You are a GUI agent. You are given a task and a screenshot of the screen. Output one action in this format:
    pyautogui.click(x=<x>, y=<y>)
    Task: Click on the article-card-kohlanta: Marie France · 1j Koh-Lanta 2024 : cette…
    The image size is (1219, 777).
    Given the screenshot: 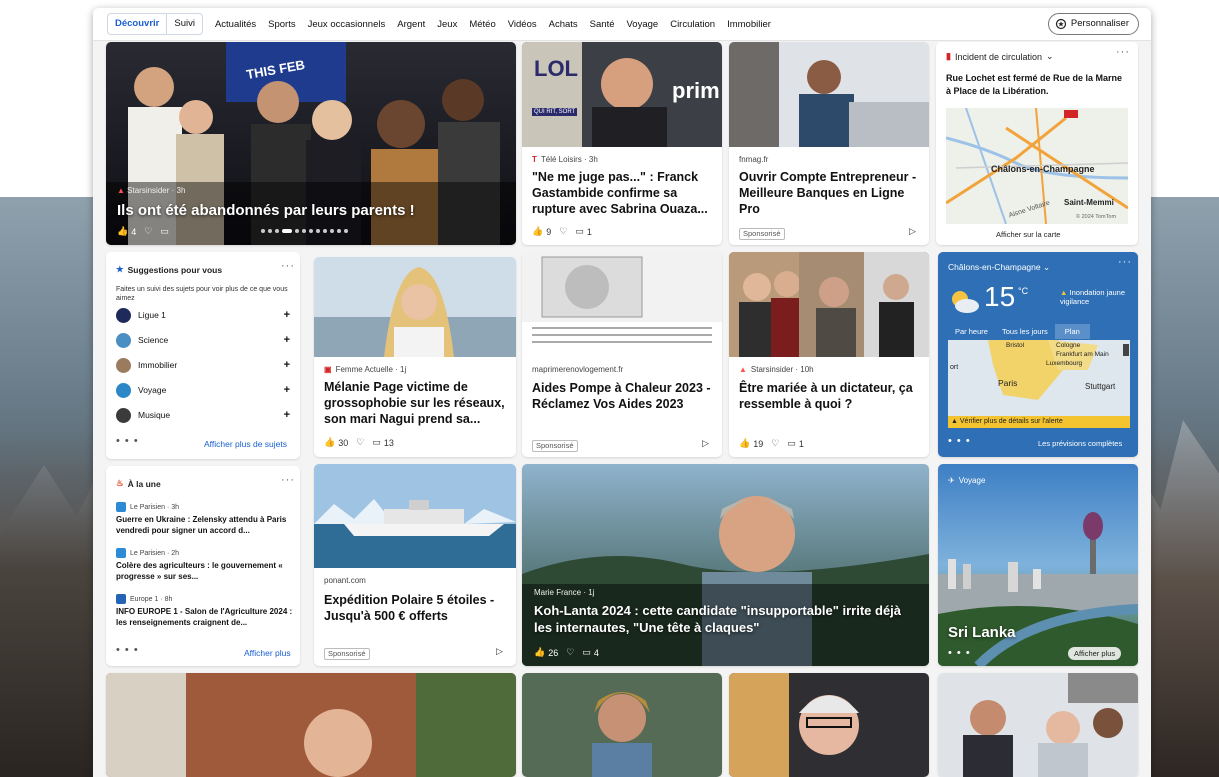 What is the action you would take?
    pyautogui.click(x=725, y=565)
    